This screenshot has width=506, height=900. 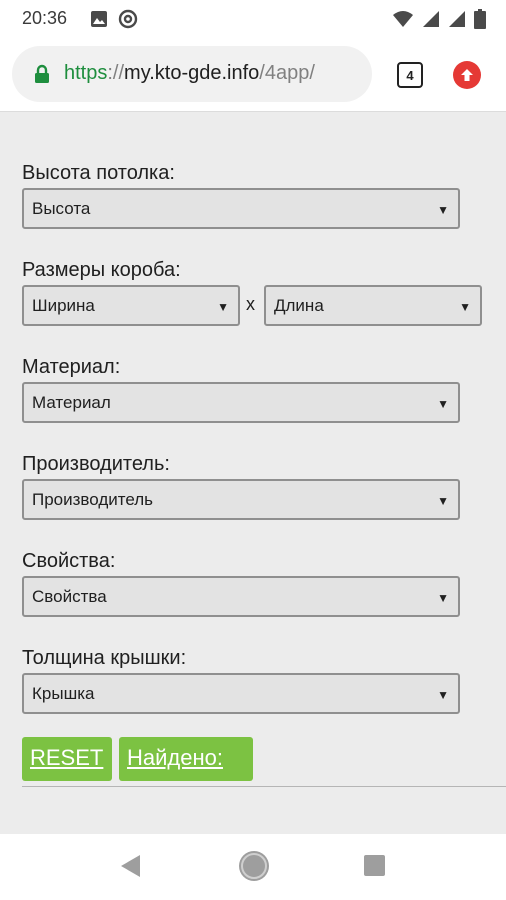 What do you see at coordinates (403, 19) in the screenshot?
I see `wifi-icon` at bounding box center [403, 19].